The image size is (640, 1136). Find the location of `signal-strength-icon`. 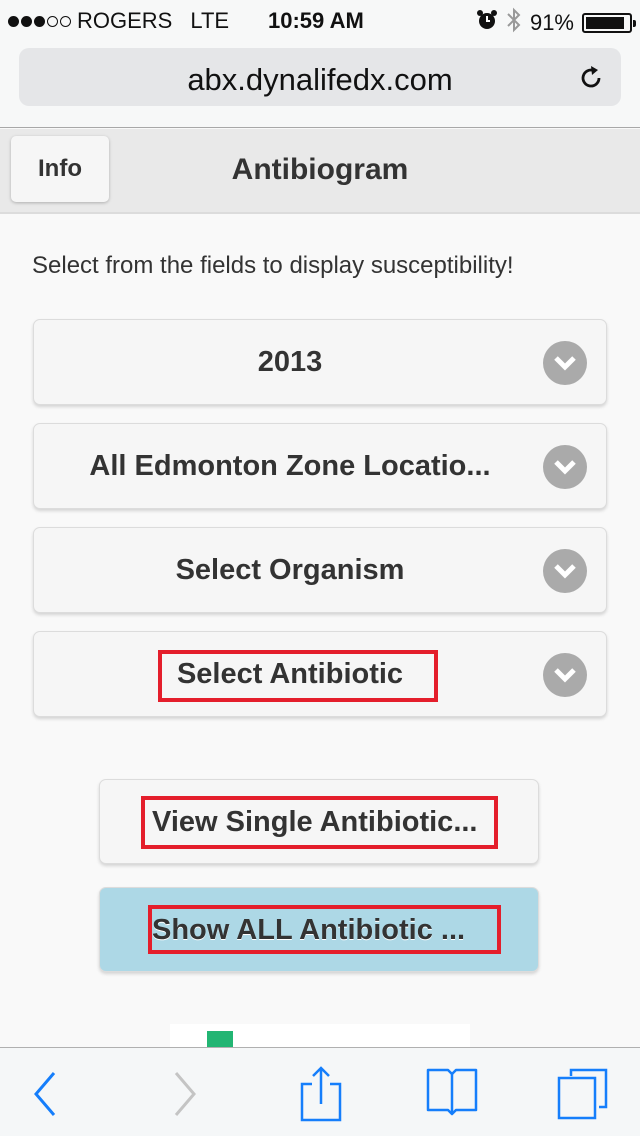

signal-strength-icon is located at coordinates (39, 21).